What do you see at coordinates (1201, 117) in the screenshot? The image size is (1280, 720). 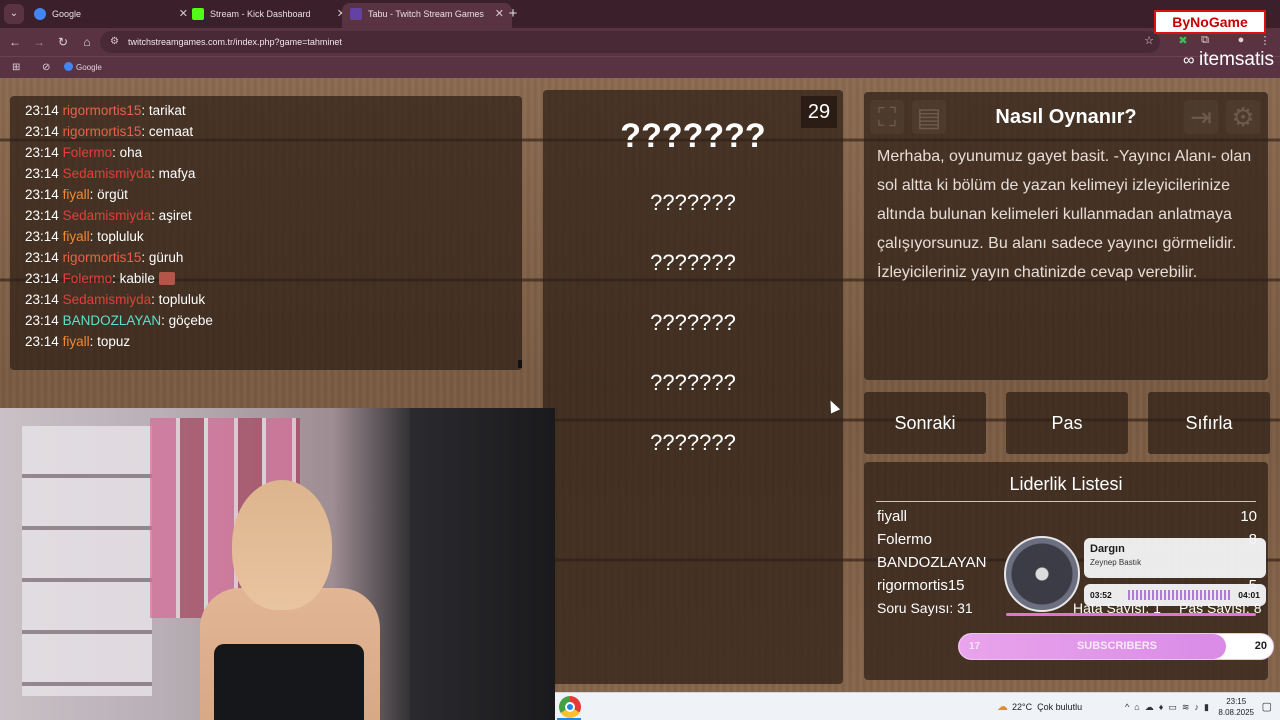 I see `exit-icon: ⇥` at bounding box center [1201, 117].